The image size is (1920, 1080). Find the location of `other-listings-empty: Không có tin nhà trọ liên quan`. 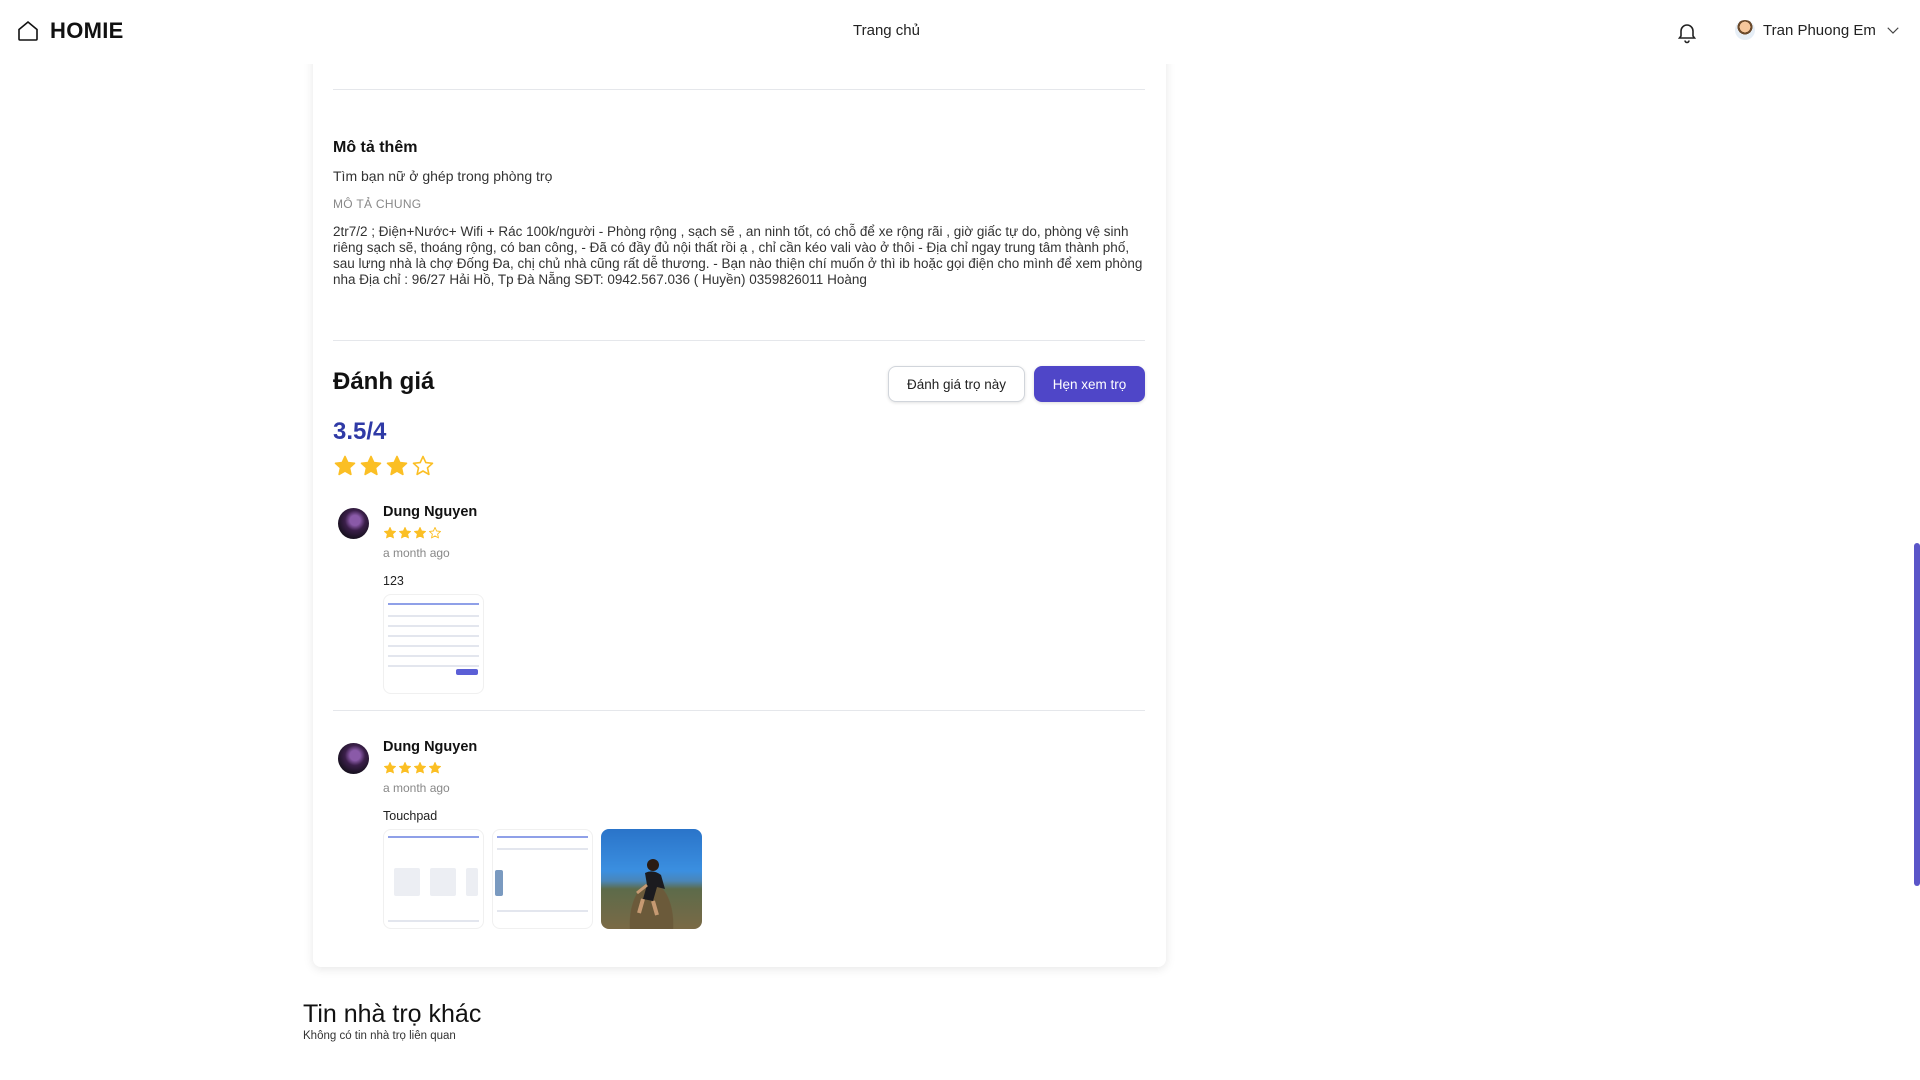

other-listings-empty: Không có tin nhà trọ liên quan is located at coordinates (379, 1036).